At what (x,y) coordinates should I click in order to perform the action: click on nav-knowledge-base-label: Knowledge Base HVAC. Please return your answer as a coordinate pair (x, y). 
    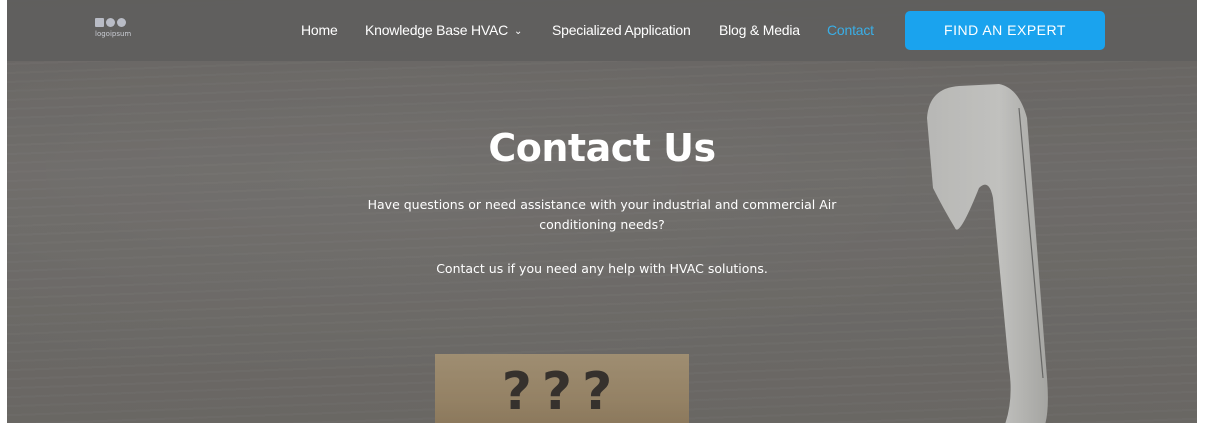
    Looking at the image, I should click on (437, 30).